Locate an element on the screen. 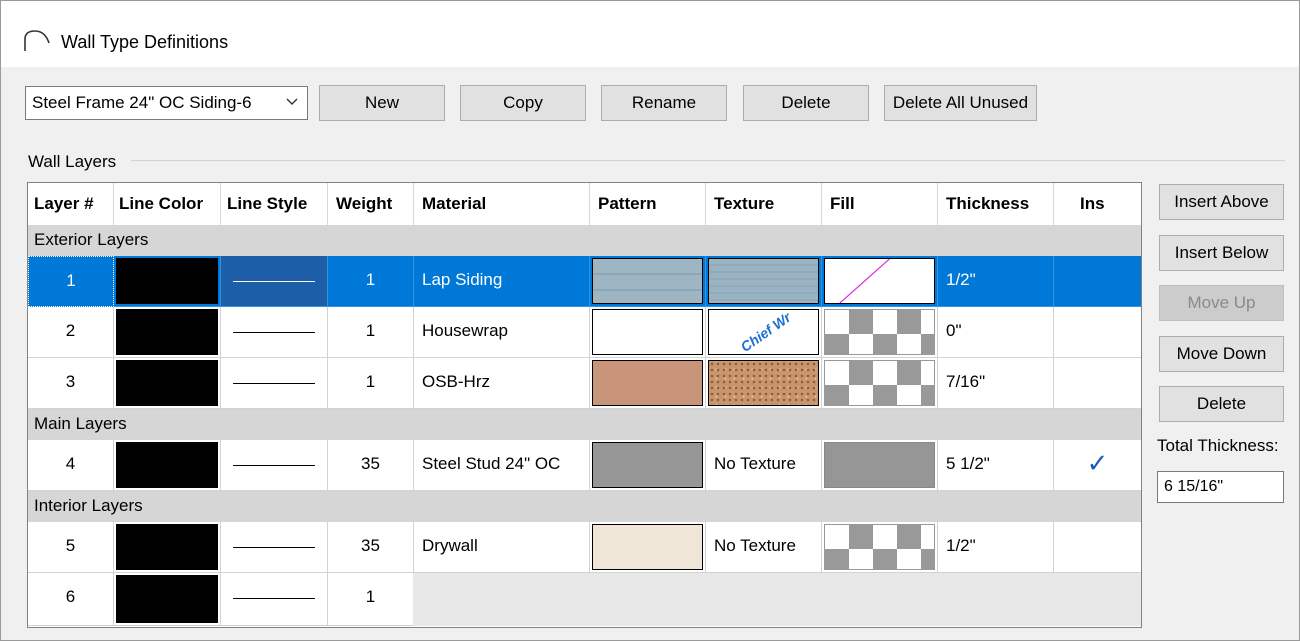 The image size is (1300, 641). lap-siding-texture-swatch is located at coordinates (763, 281).